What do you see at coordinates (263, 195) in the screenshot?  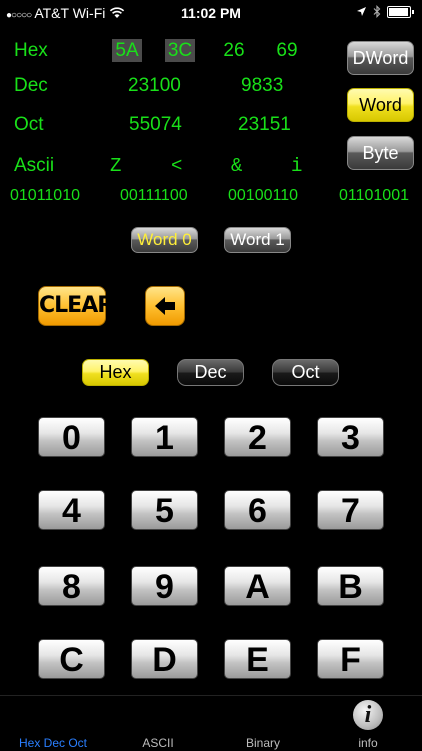 I see `binary-byte-2: 00100110` at bounding box center [263, 195].